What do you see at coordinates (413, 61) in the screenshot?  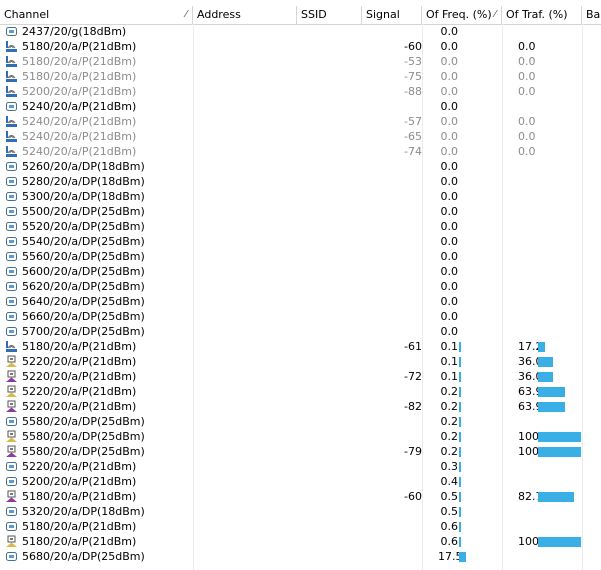 I see `signal-cell: -53` at bounding box center [413, 61].